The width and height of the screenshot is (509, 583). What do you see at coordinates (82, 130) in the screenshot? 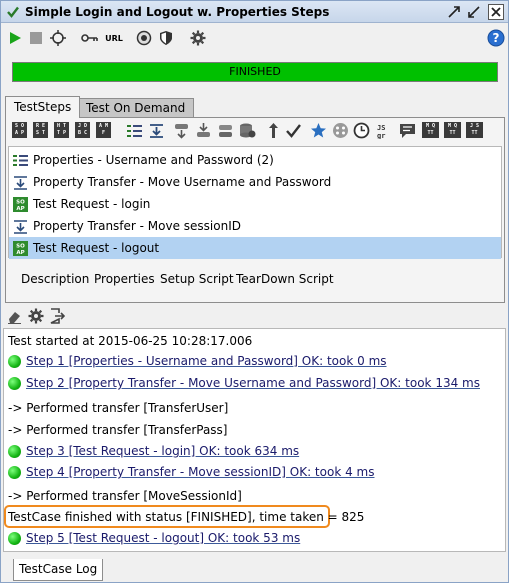
I see `add-jdbc-step-button: J DB C` at bounding box center [82, 130].